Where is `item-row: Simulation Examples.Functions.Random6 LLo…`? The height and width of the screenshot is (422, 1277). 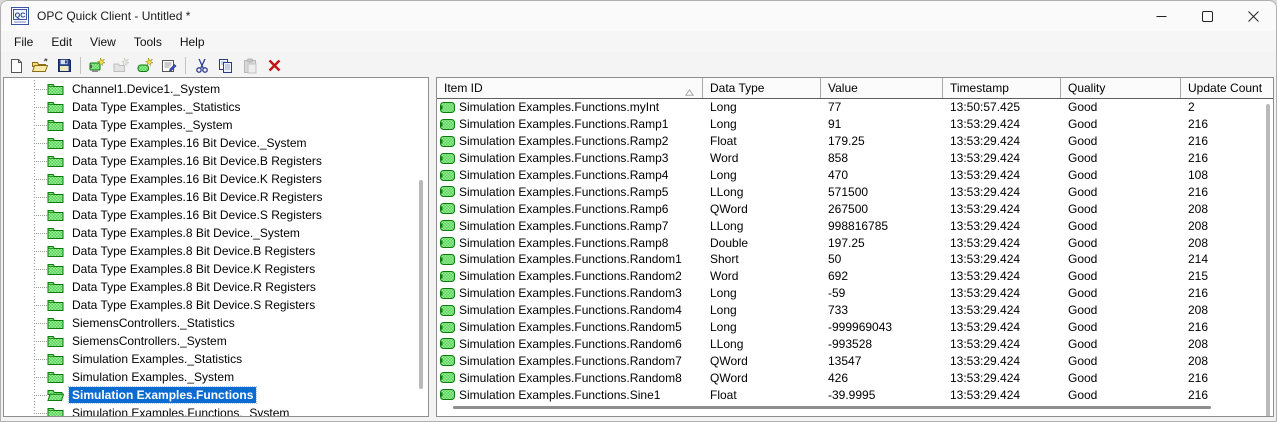 item-row: Simulation Examples.Functions.Random6 LLo… is located at coordinates (855, 343).